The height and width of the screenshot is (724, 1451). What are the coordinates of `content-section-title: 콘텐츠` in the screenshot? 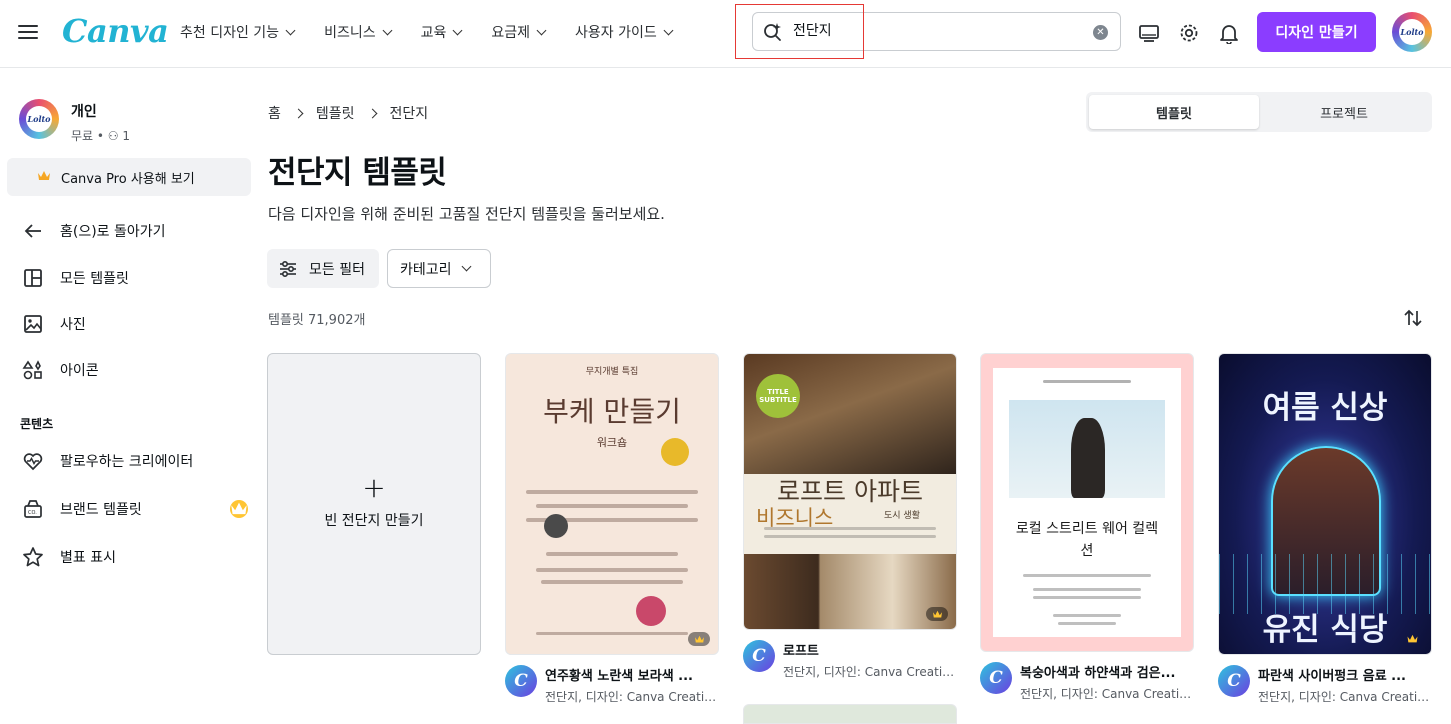 It's located at (37, 424).